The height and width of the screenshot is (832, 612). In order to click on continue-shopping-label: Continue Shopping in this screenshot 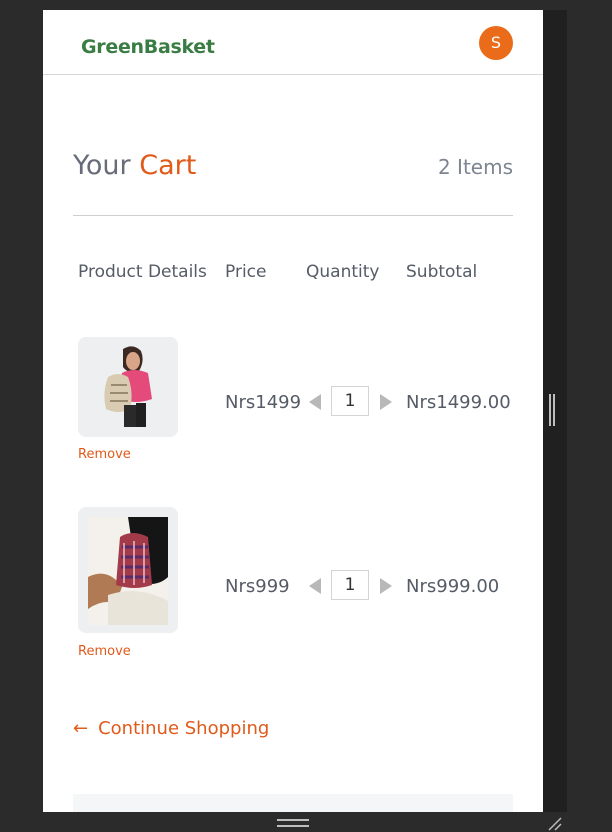, I will do `click(184, 728)`.